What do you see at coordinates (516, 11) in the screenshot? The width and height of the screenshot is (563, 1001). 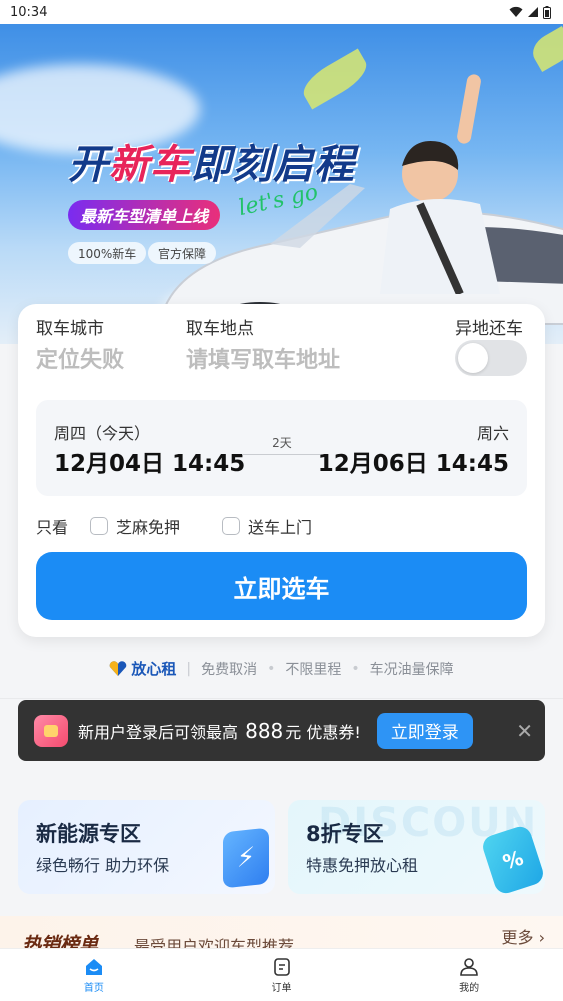 I see `wifi-icon` at bounding box center [516, 11].